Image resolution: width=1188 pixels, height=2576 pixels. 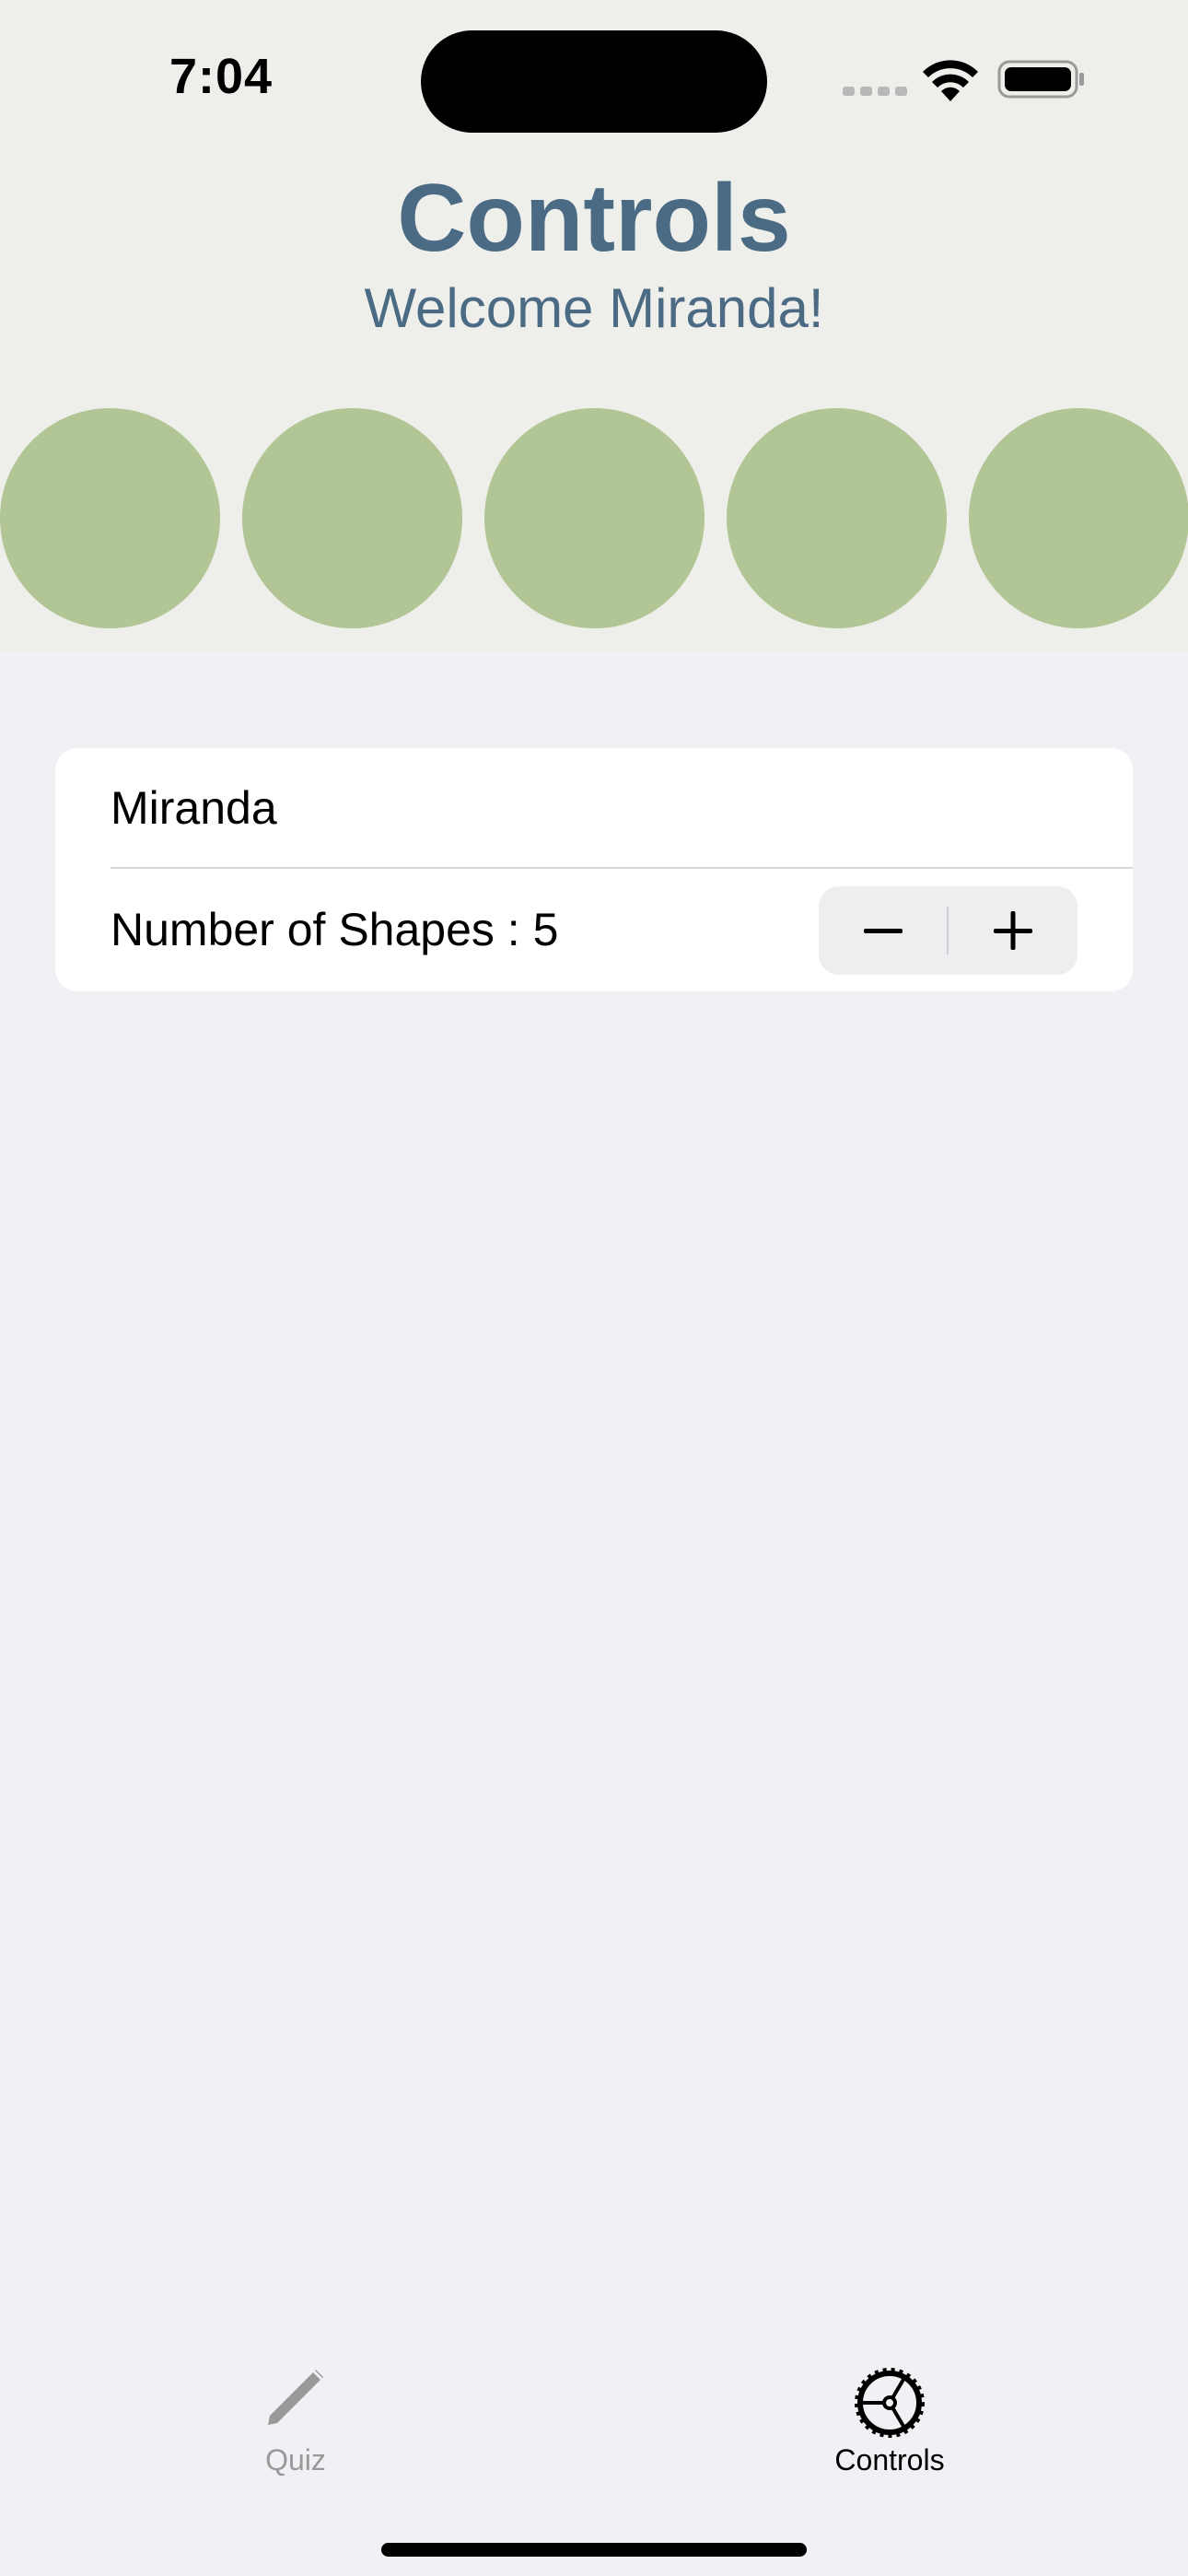 I want to click on minus-icon, so click(x=883, y=931).